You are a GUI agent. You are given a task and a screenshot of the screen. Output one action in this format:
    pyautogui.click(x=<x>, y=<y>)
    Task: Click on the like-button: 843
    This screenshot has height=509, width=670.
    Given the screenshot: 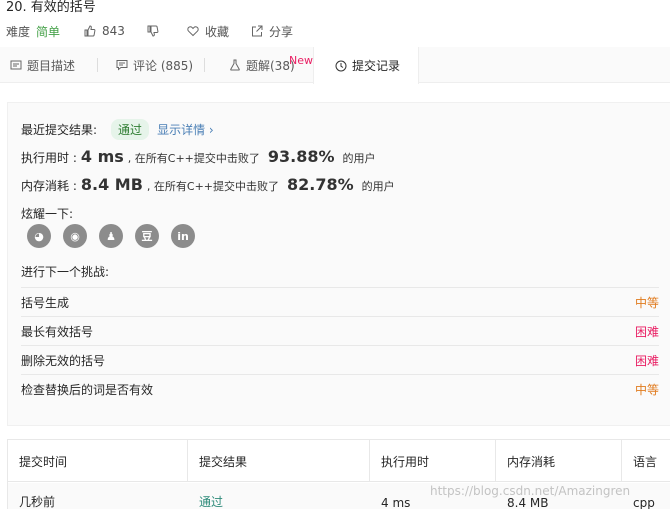 What is the action you would take?
    pyautogui.click(x=104, y=31)
    